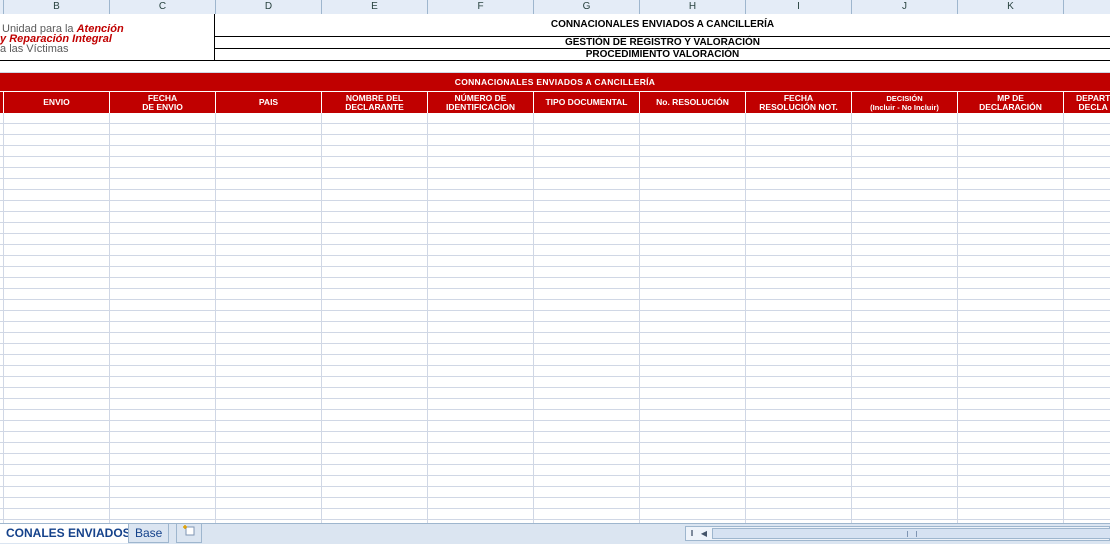 Image resolution: width=1110 pixels, height=544 pixels. What do you see at coordinates (1087, 7) in the screenshot?
I see `column-header-l` at bounding box center [1087, 7].